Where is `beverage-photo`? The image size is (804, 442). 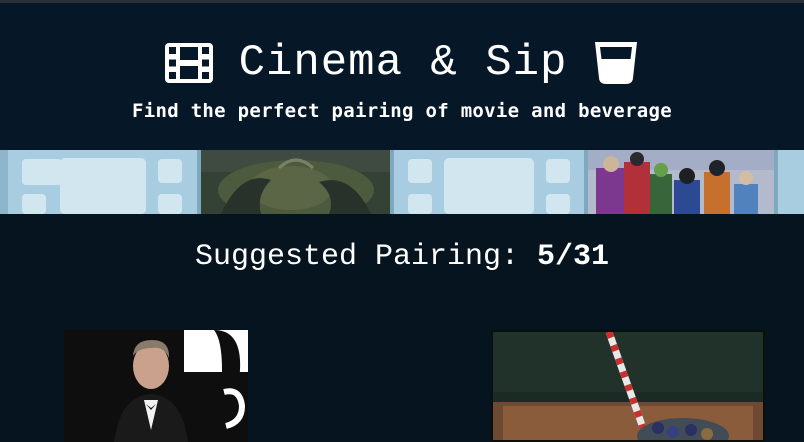 beverage-photo is located at coordinates (628, 386).